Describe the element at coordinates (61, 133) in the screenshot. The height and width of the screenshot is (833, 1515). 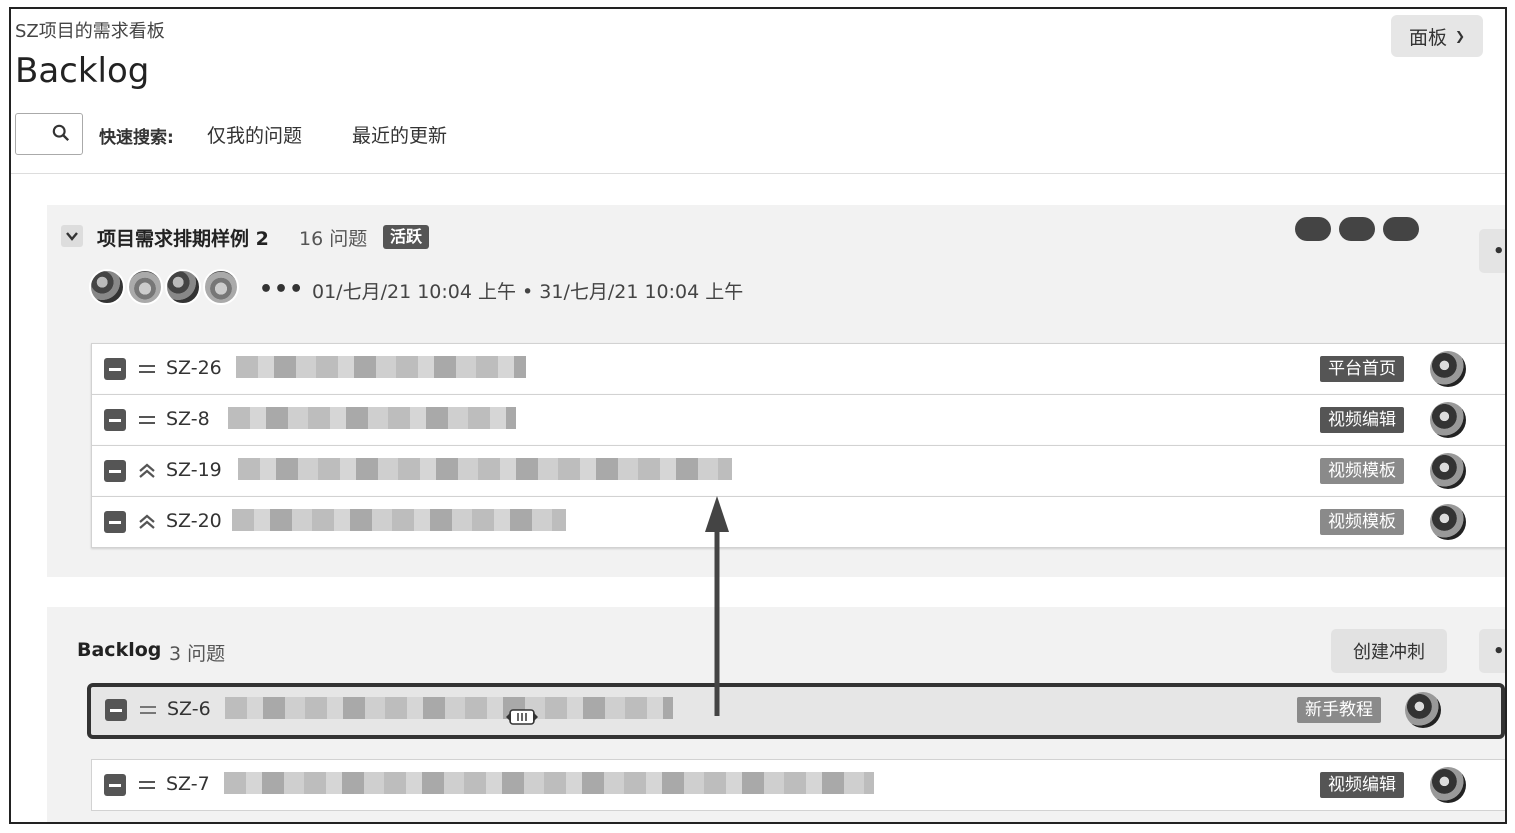
I see `search-icon` at that location.